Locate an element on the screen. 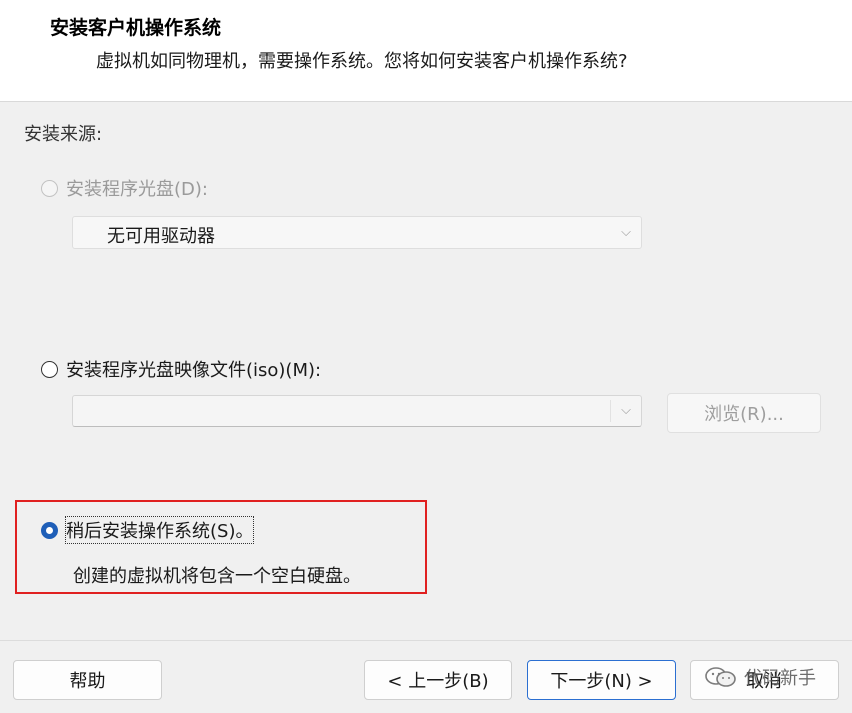 Image resolution: width=852 pixels, height=713 pixels. disc-drive-value: 无可用驱动器 is located at coordinates (161, 236).